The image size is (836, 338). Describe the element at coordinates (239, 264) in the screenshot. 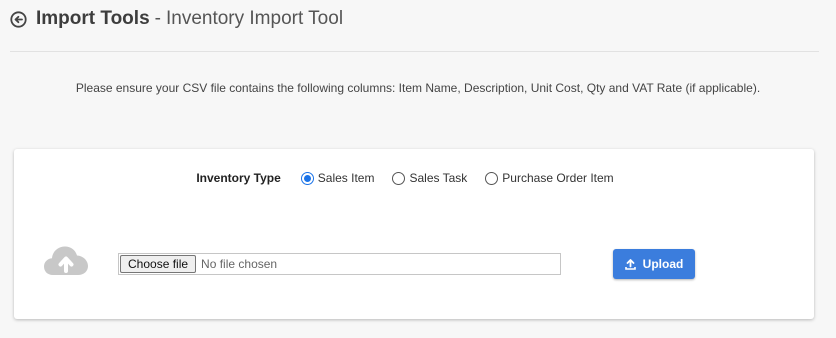

I see `file-status: No file chosen` at that location.